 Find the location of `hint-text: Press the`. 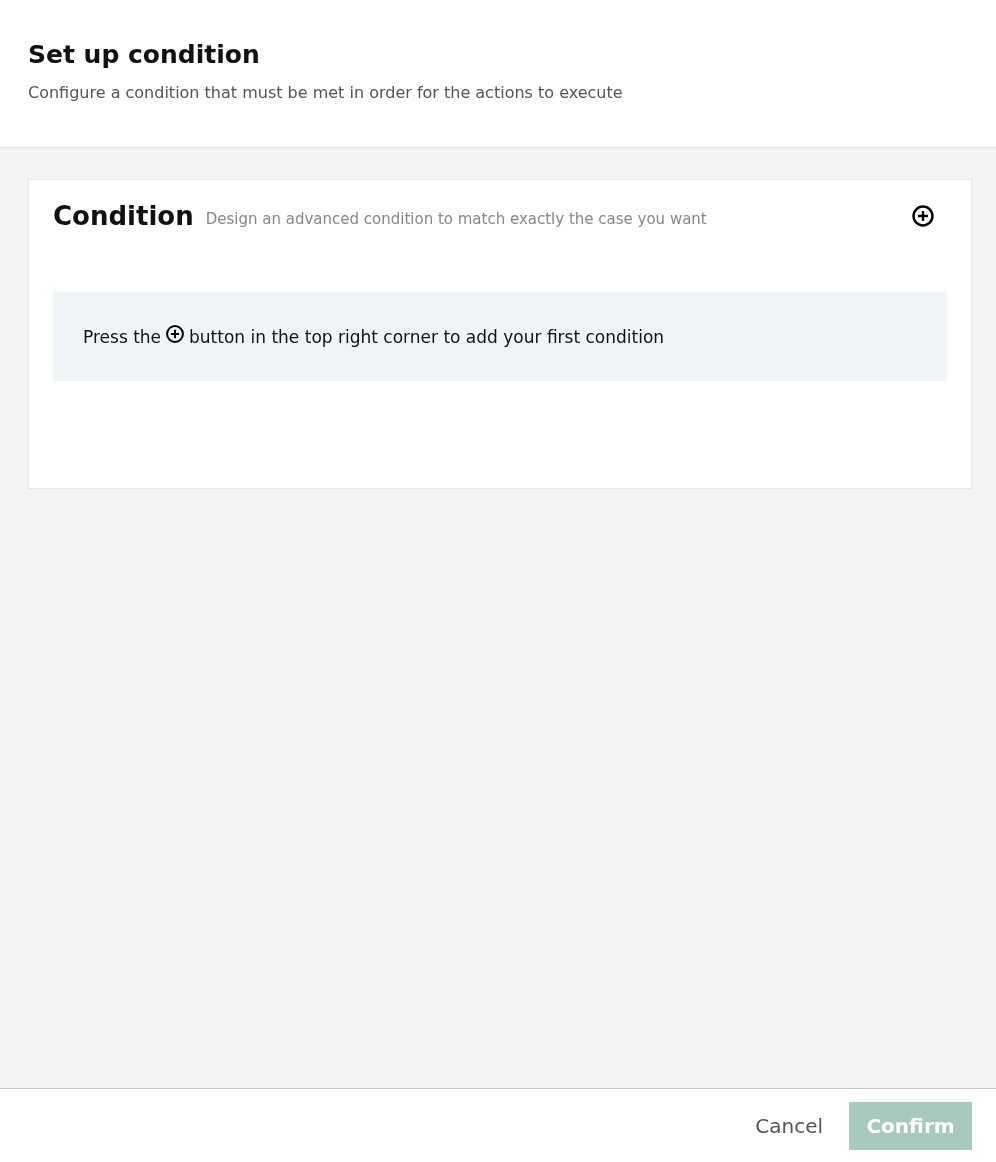

hint-text: Press the is located at coordinates (122, 336).